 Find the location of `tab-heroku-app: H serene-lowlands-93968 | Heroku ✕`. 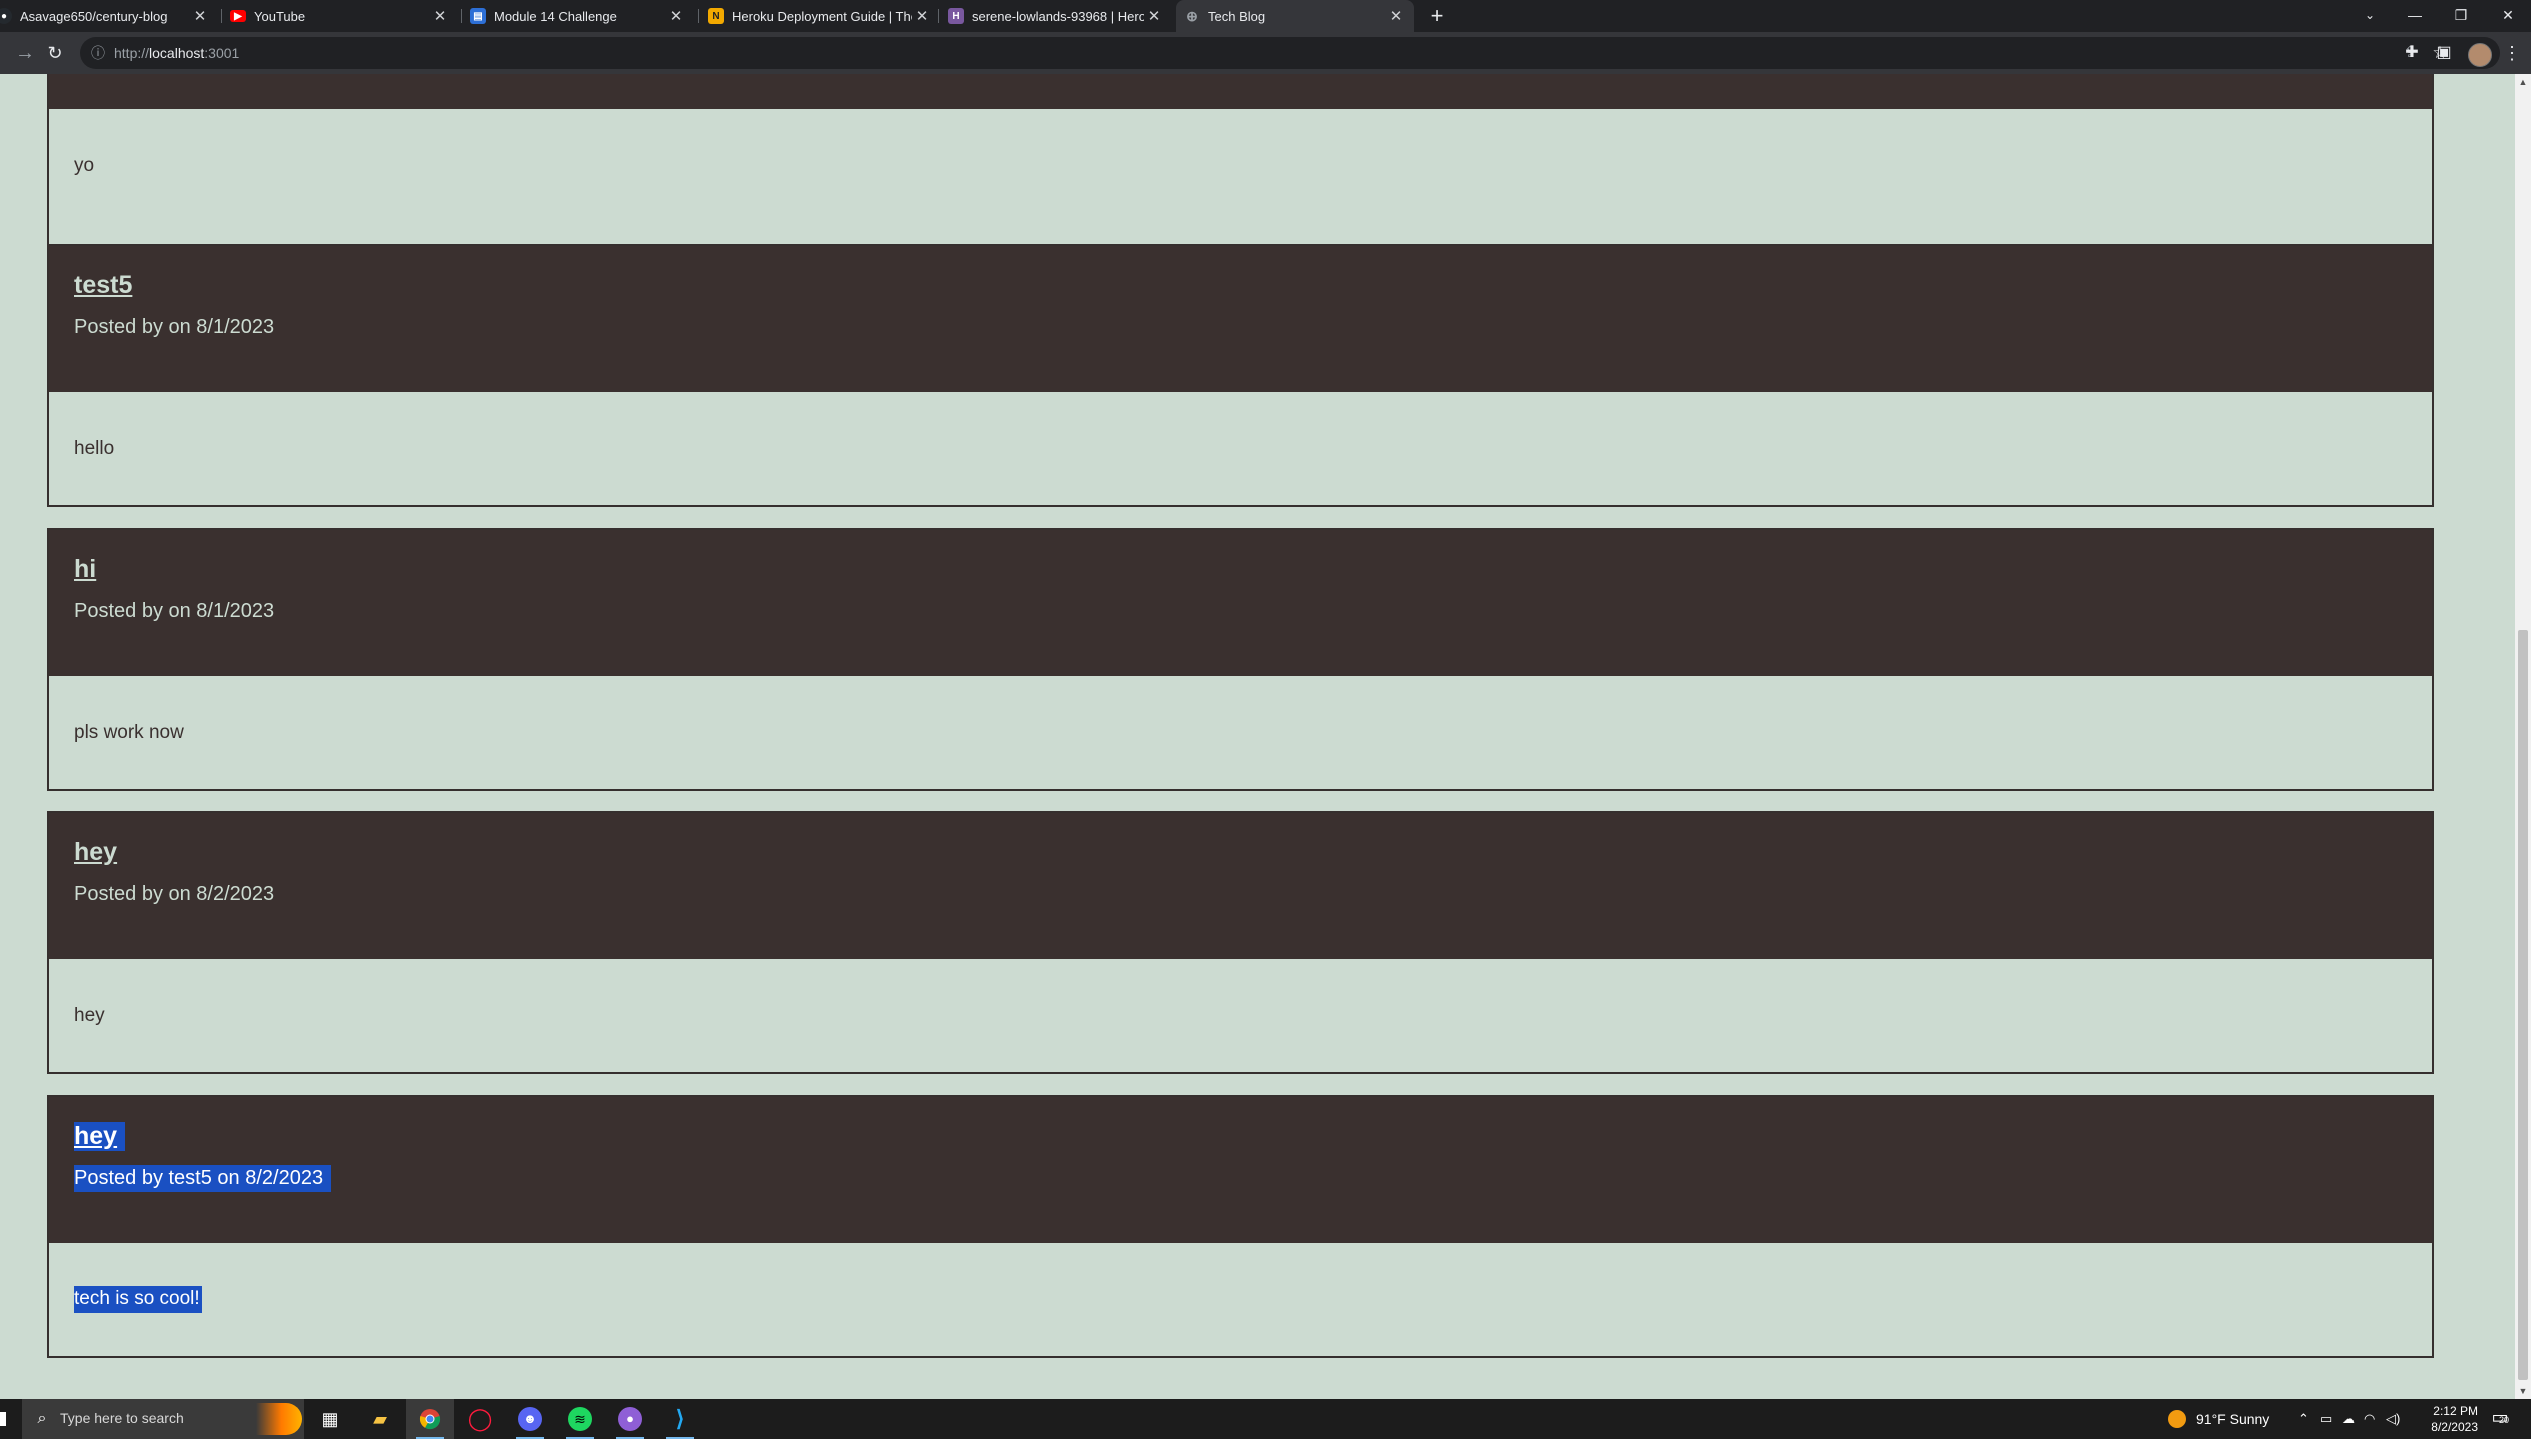

tab-heroku-app: H serene-lowlands-93968 | Heroku ✕ is located at coordinates (1056, 16).